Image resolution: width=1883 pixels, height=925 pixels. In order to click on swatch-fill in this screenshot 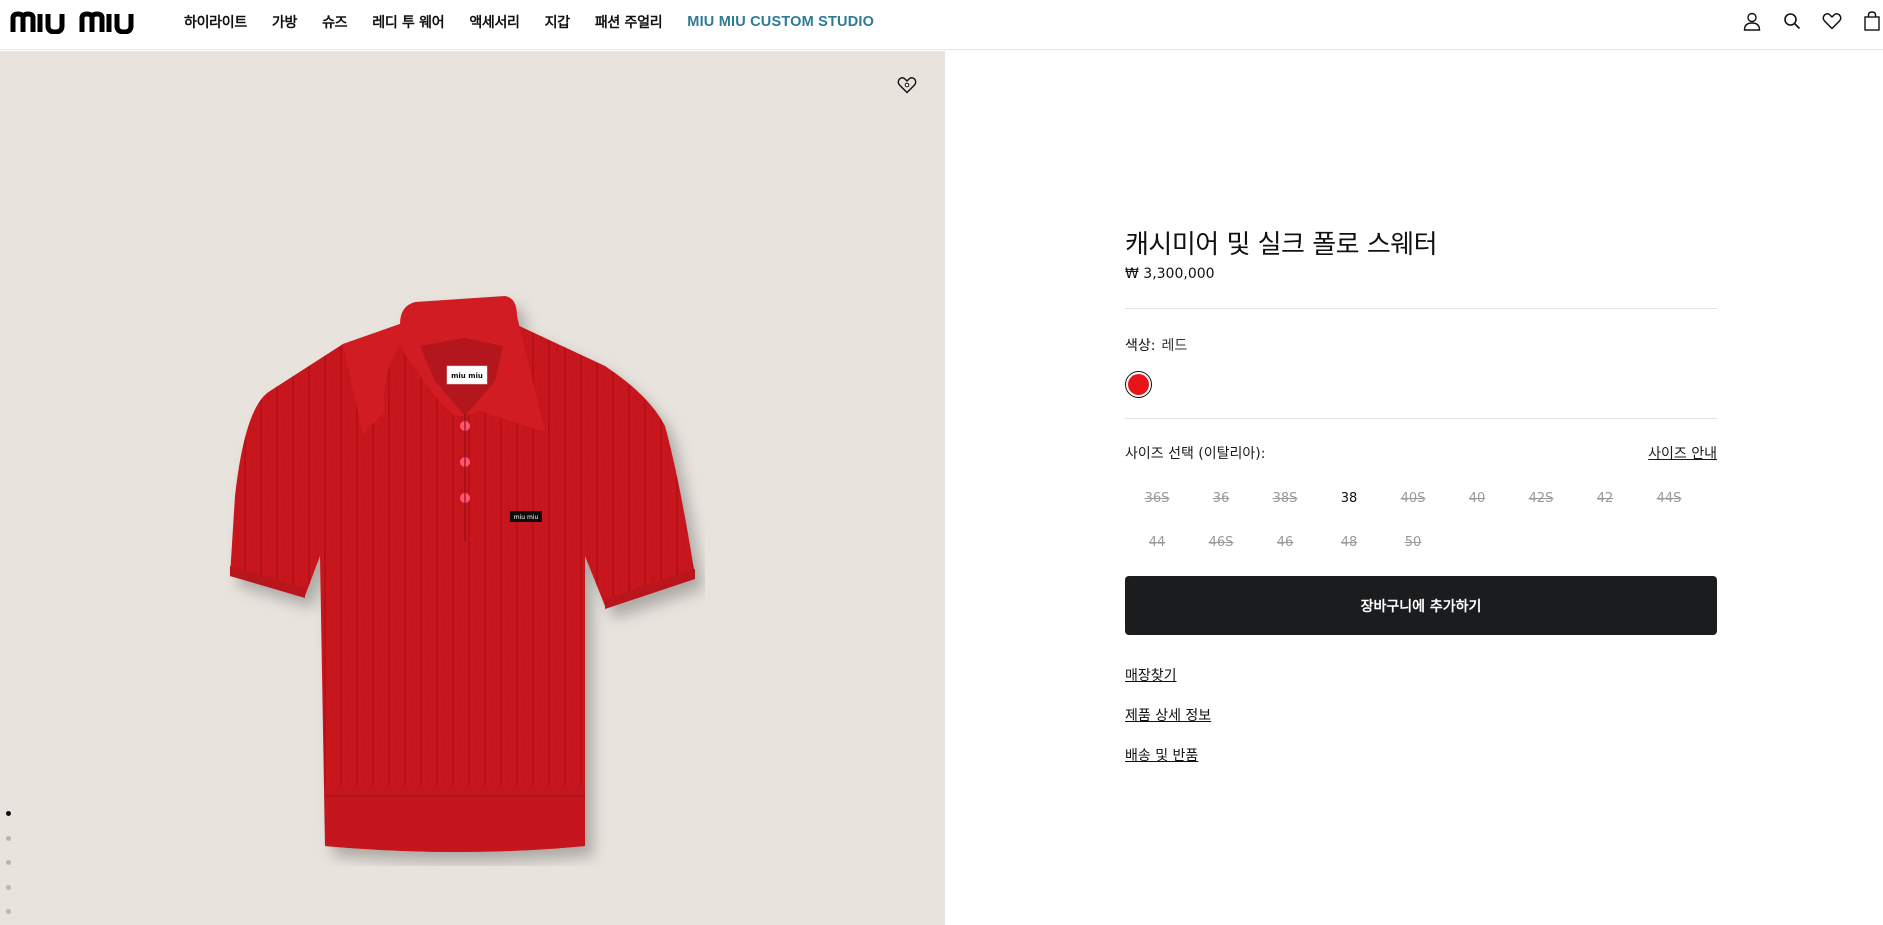, I will do `click(1138, 384)`.